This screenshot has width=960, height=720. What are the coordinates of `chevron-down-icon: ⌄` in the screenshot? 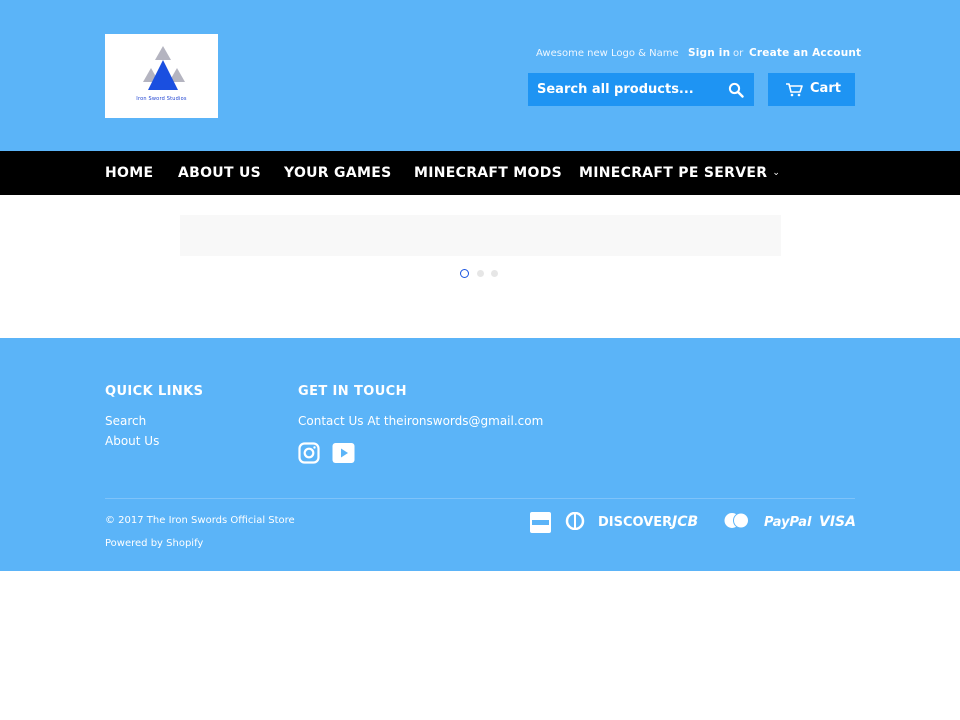 It's located at (776, 173).